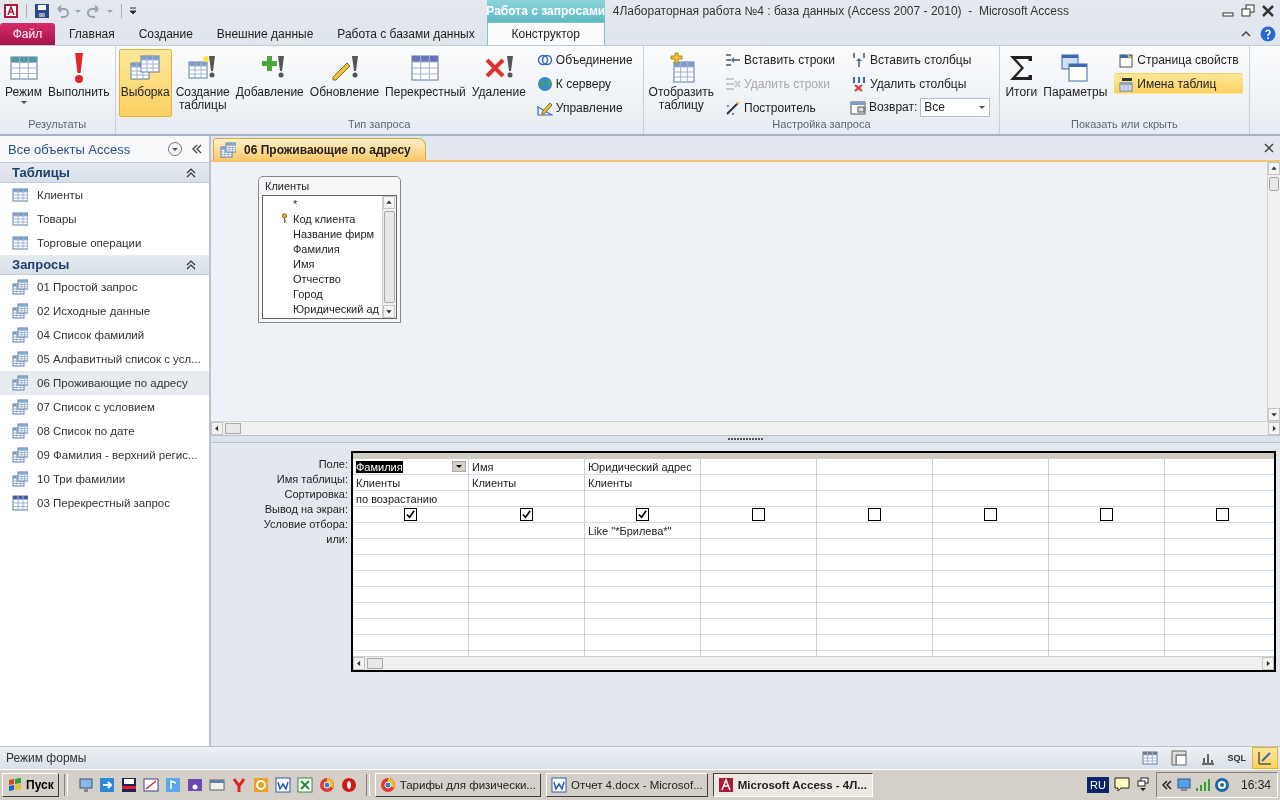  I want to click on field-item: Юридический ад, so click(331, 308).